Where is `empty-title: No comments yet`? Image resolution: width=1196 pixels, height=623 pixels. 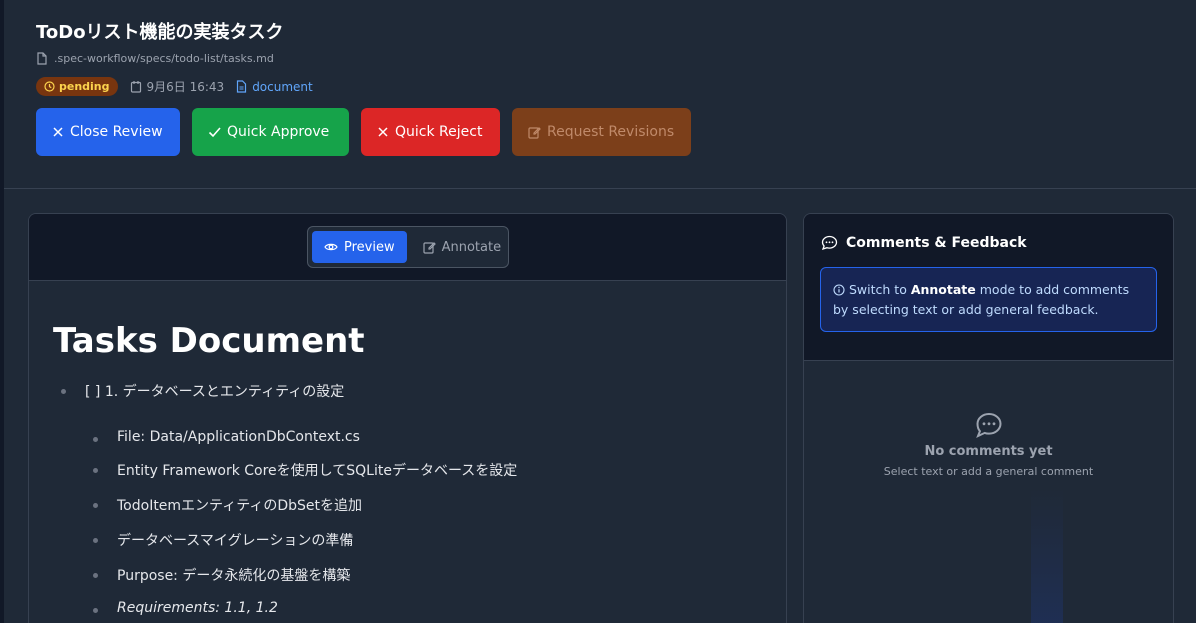 empty-title: No comments yet is located at coordinates (988, 451).